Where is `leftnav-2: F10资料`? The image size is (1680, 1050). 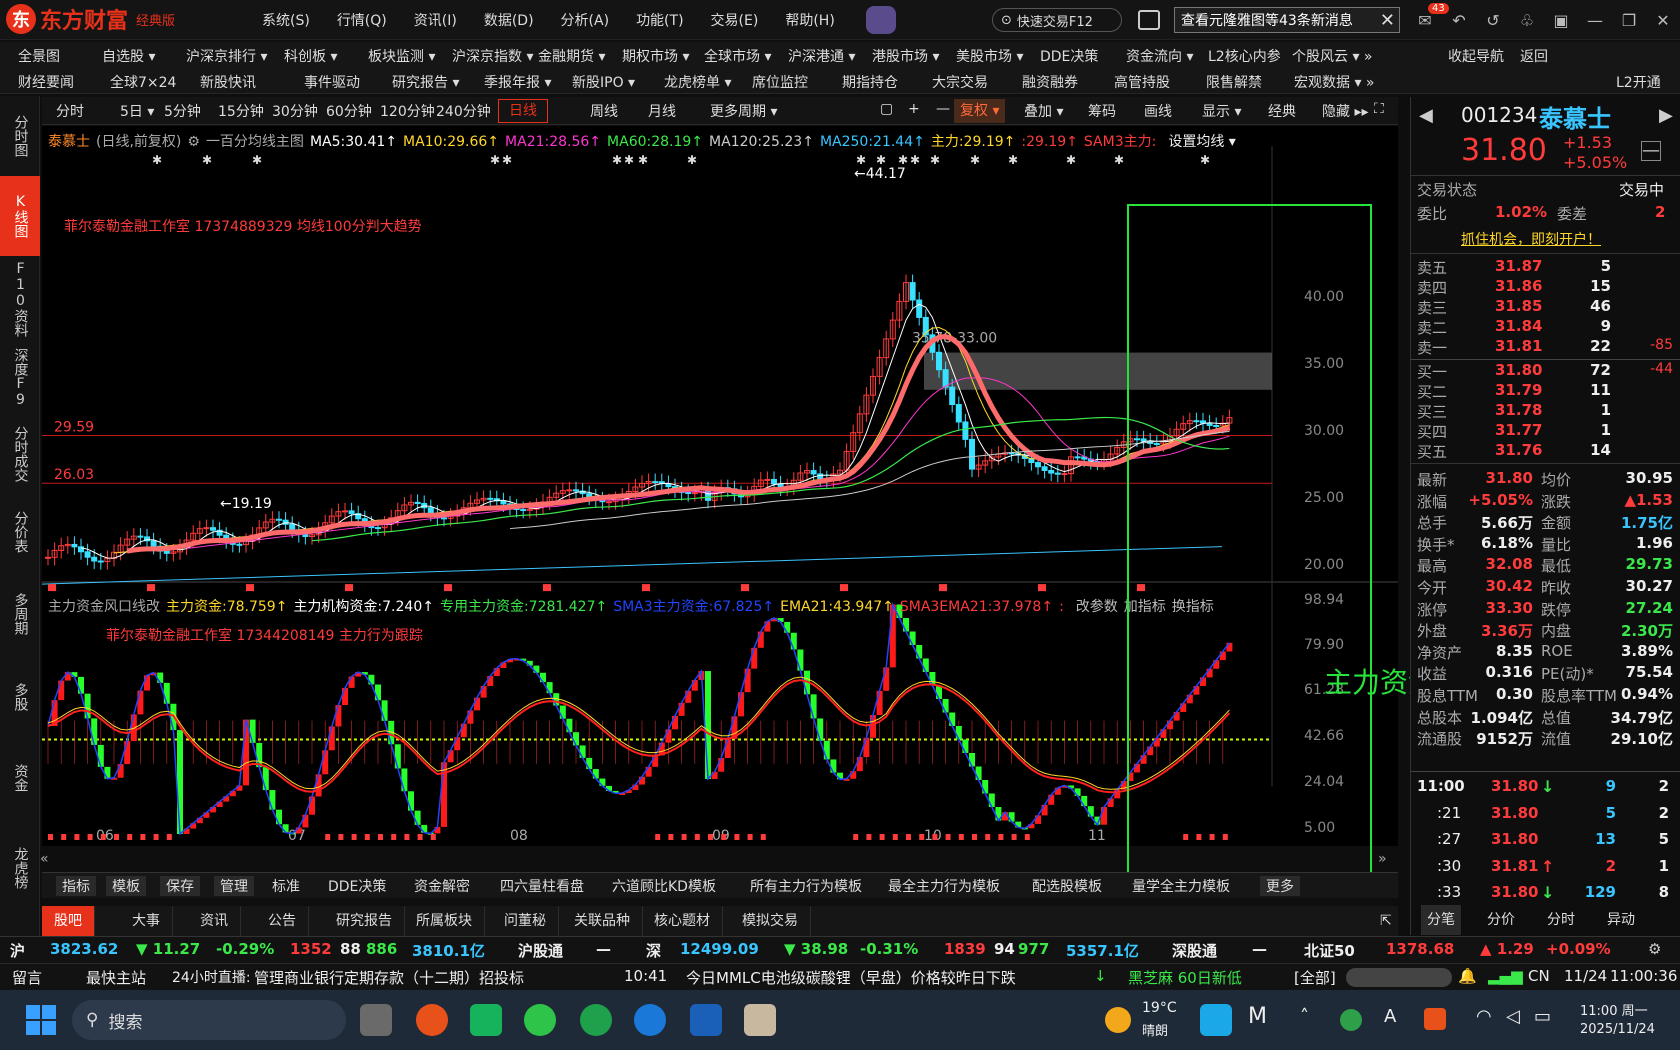 leftnav-2: F10资料 is located at coordinates (20, 299).